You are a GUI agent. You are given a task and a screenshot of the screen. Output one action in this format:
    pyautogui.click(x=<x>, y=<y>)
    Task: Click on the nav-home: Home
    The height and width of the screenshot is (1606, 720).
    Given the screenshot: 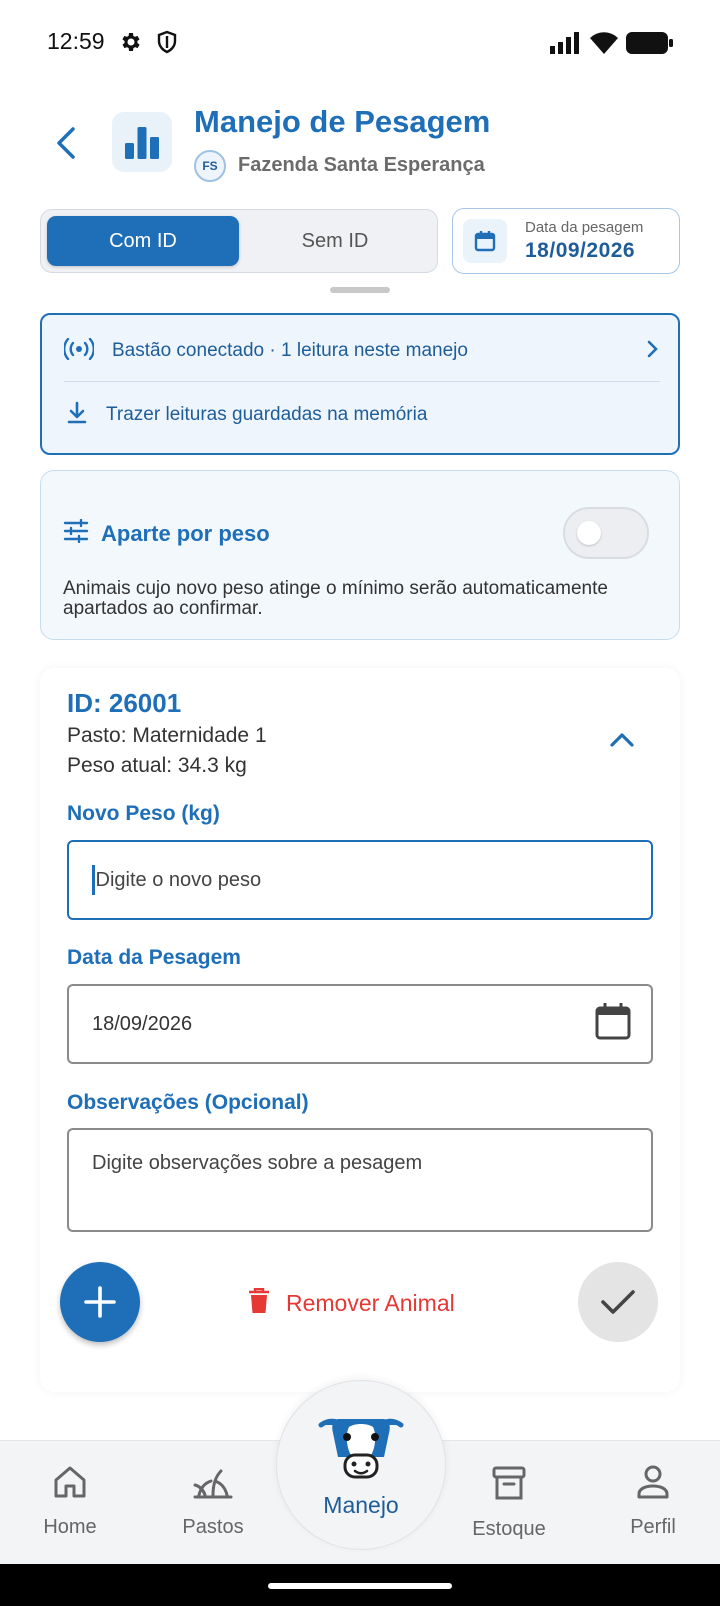 What is the action you would take?
    pyautogui.click(x=70, y=1502)
    